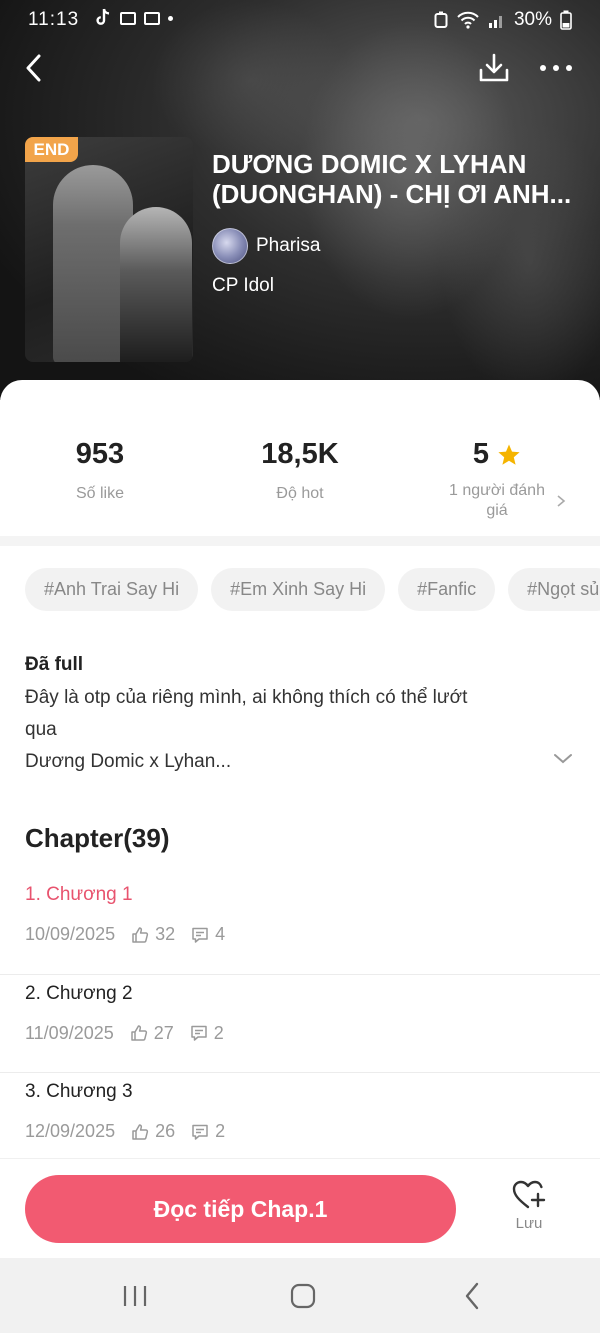 The height and width of the screenshot is (1333, 600). I want to click on battery-icon, so click(566, 20).